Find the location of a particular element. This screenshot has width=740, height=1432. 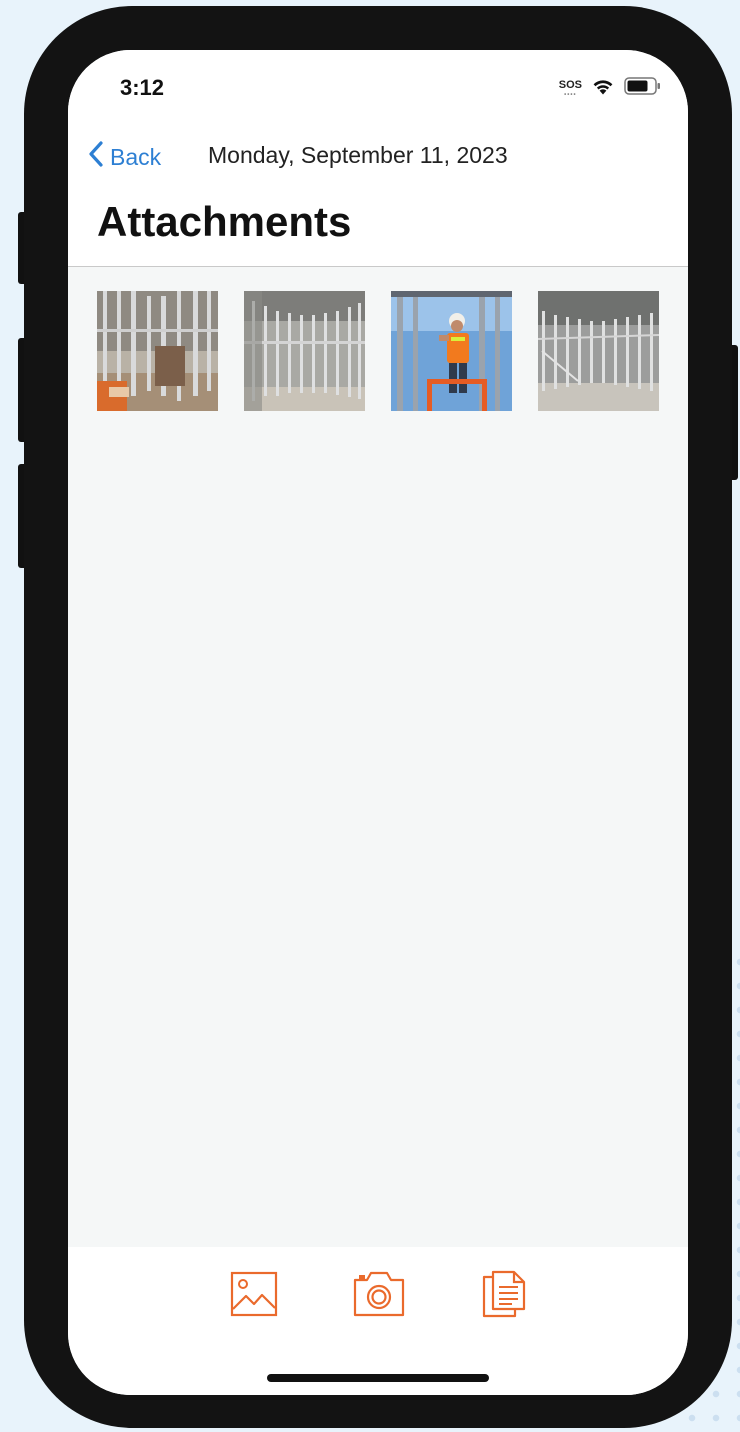

page-title: Attachments is located at coordinates (224, 221).